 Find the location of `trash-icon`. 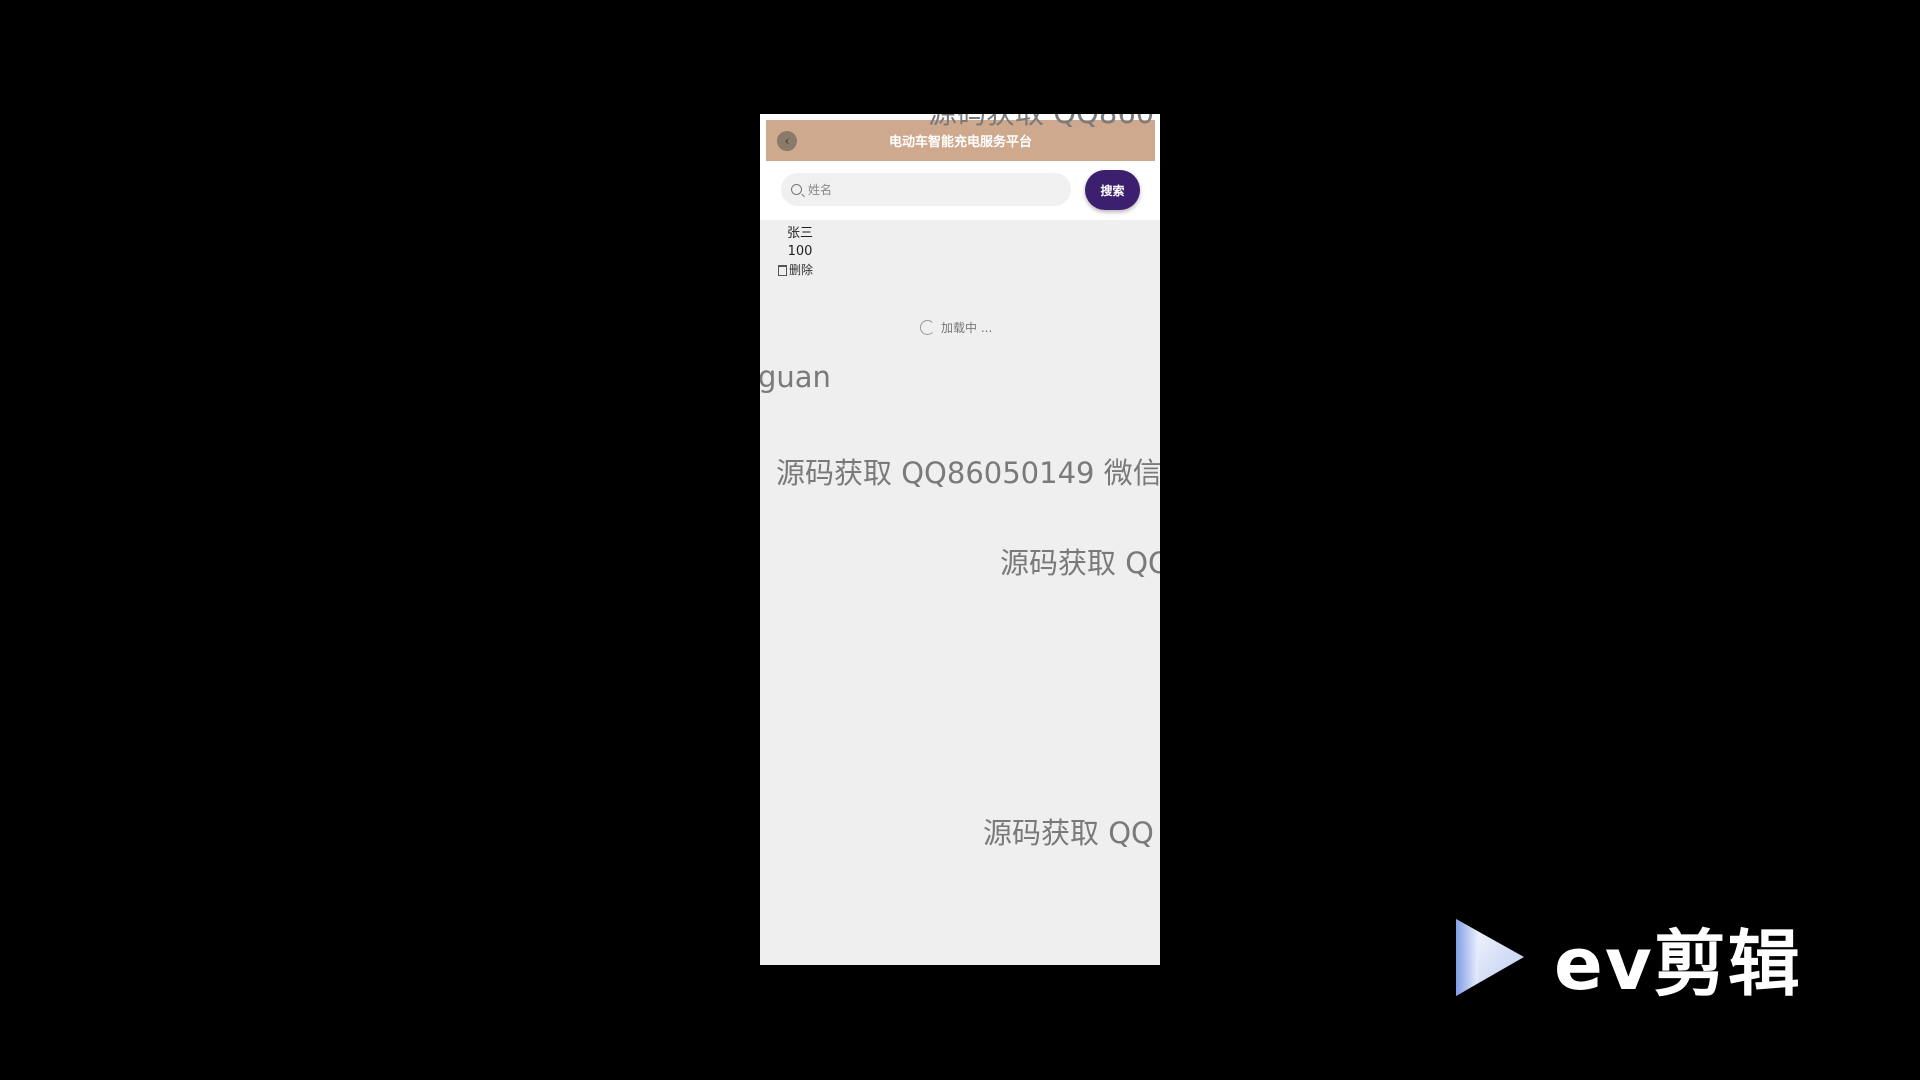

trash-icon is located at coordinates (782, 270).